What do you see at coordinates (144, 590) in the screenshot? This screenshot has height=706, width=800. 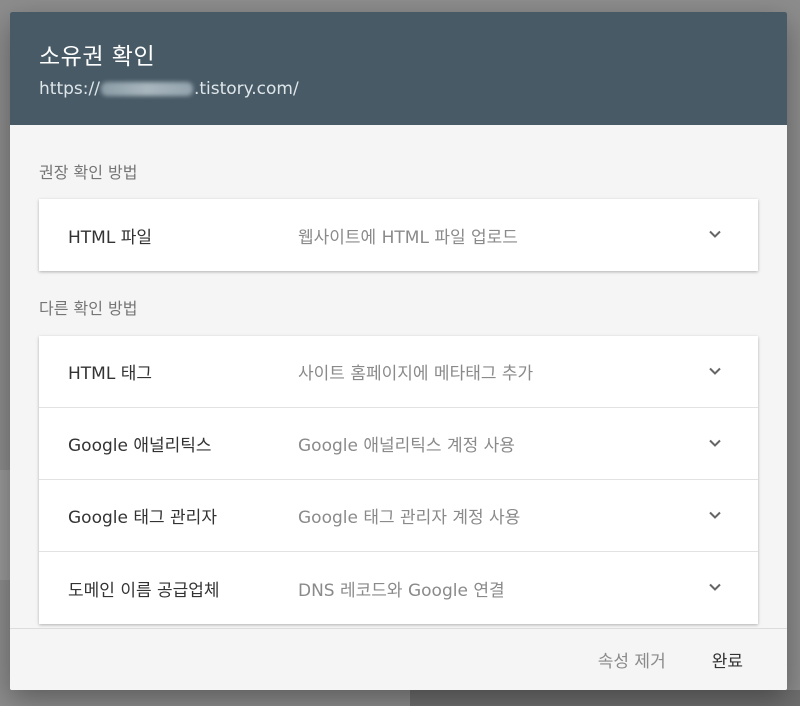 I see `method-title: 도메인 이름 공급업체` at bounding box center [144, 590].